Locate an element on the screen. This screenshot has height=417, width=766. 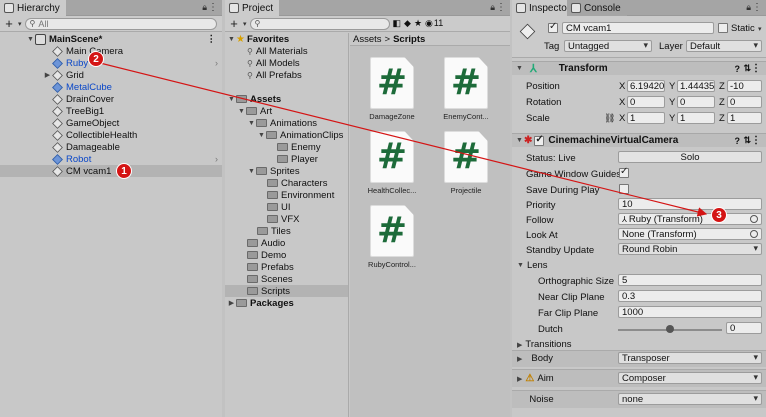
tree-item-robot: Robot › is located at coordinates (111, 159).